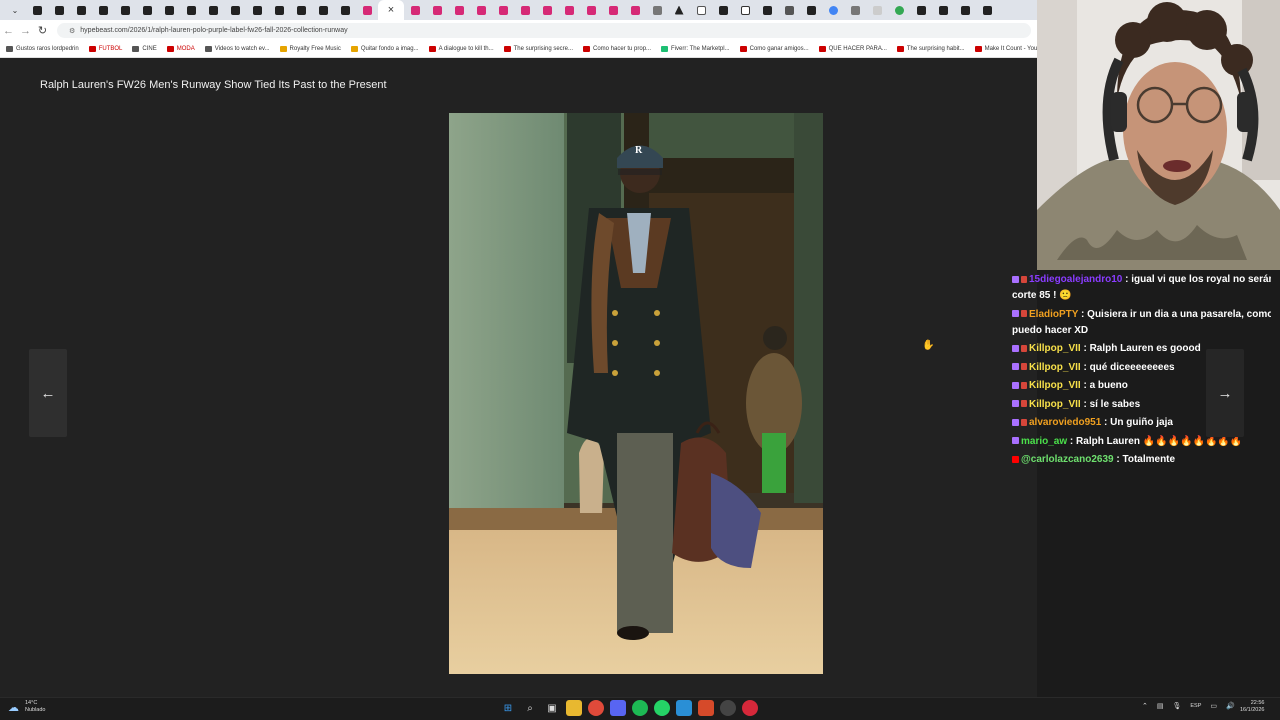 The height and width of the screenshot is (720, 1280). I want to click on start-icon: ⊞, so click(508, 708).